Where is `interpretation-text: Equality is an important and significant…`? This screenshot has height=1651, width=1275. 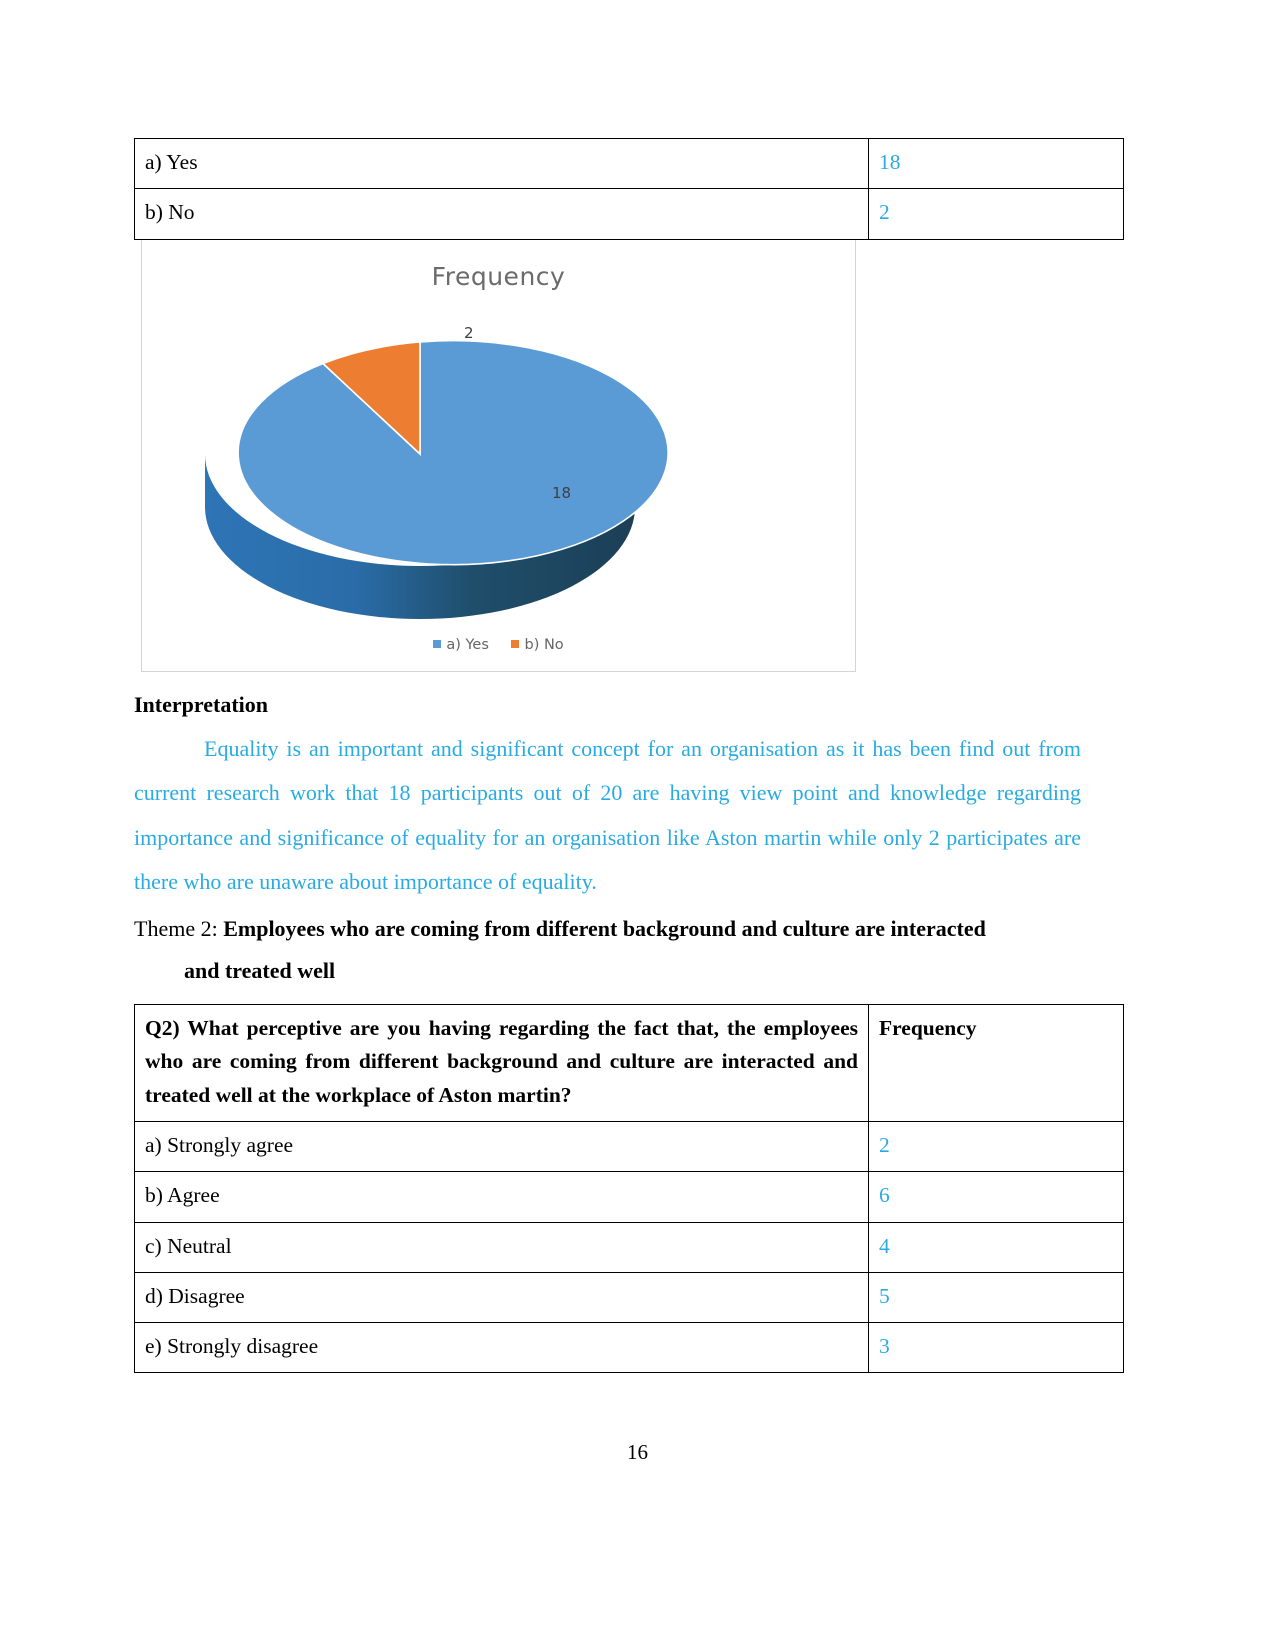 interpretation-text: Equality is an important and significant… is located at coordinates (607, 814).